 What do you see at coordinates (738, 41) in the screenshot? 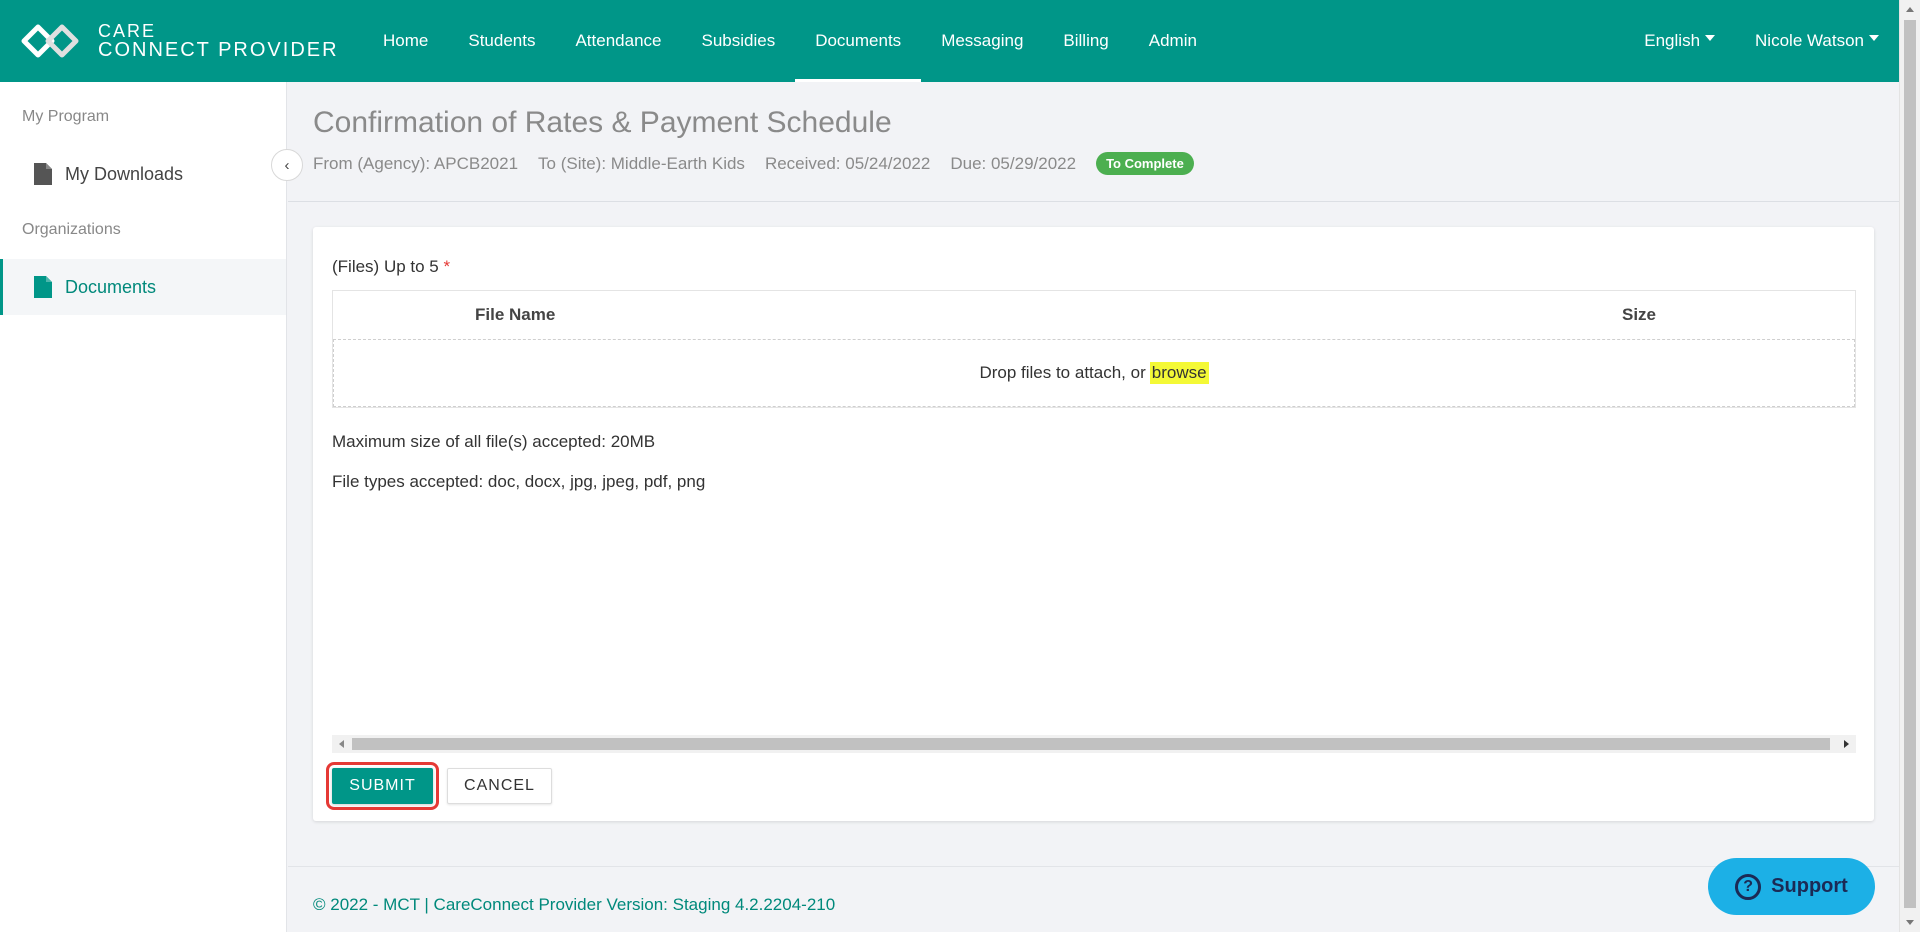
I see `nav-subsidies: Subsidies` at bounding box center [738, 41].